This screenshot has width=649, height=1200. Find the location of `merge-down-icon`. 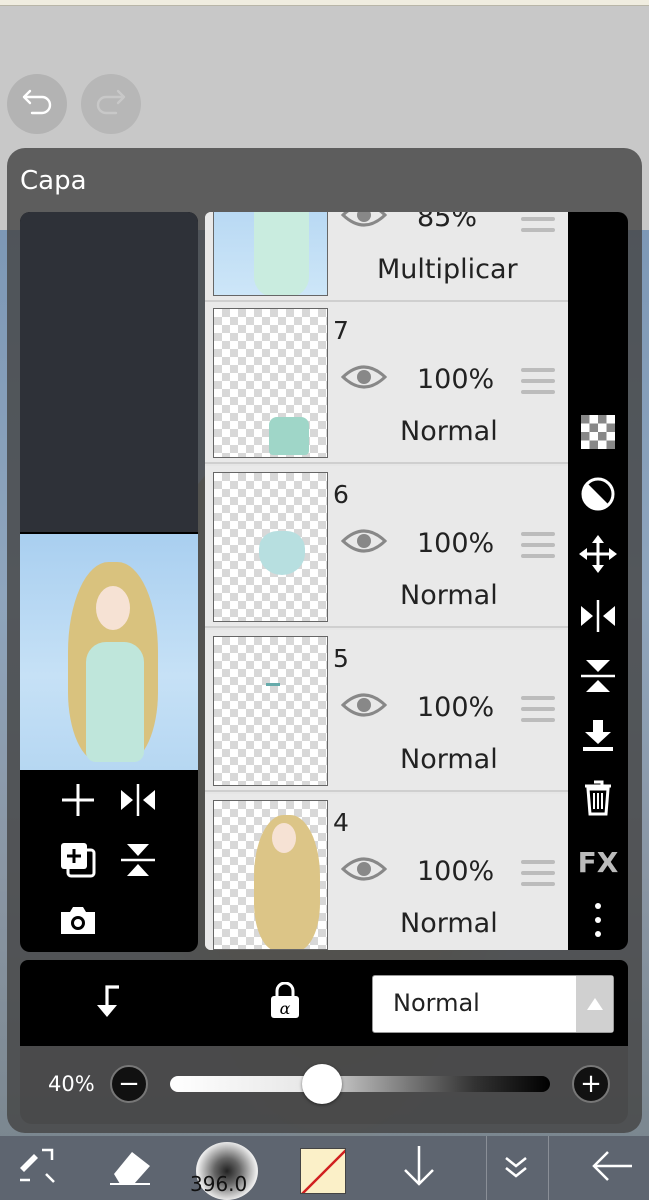

merge-down-icon is located at coordinates (598, 738).